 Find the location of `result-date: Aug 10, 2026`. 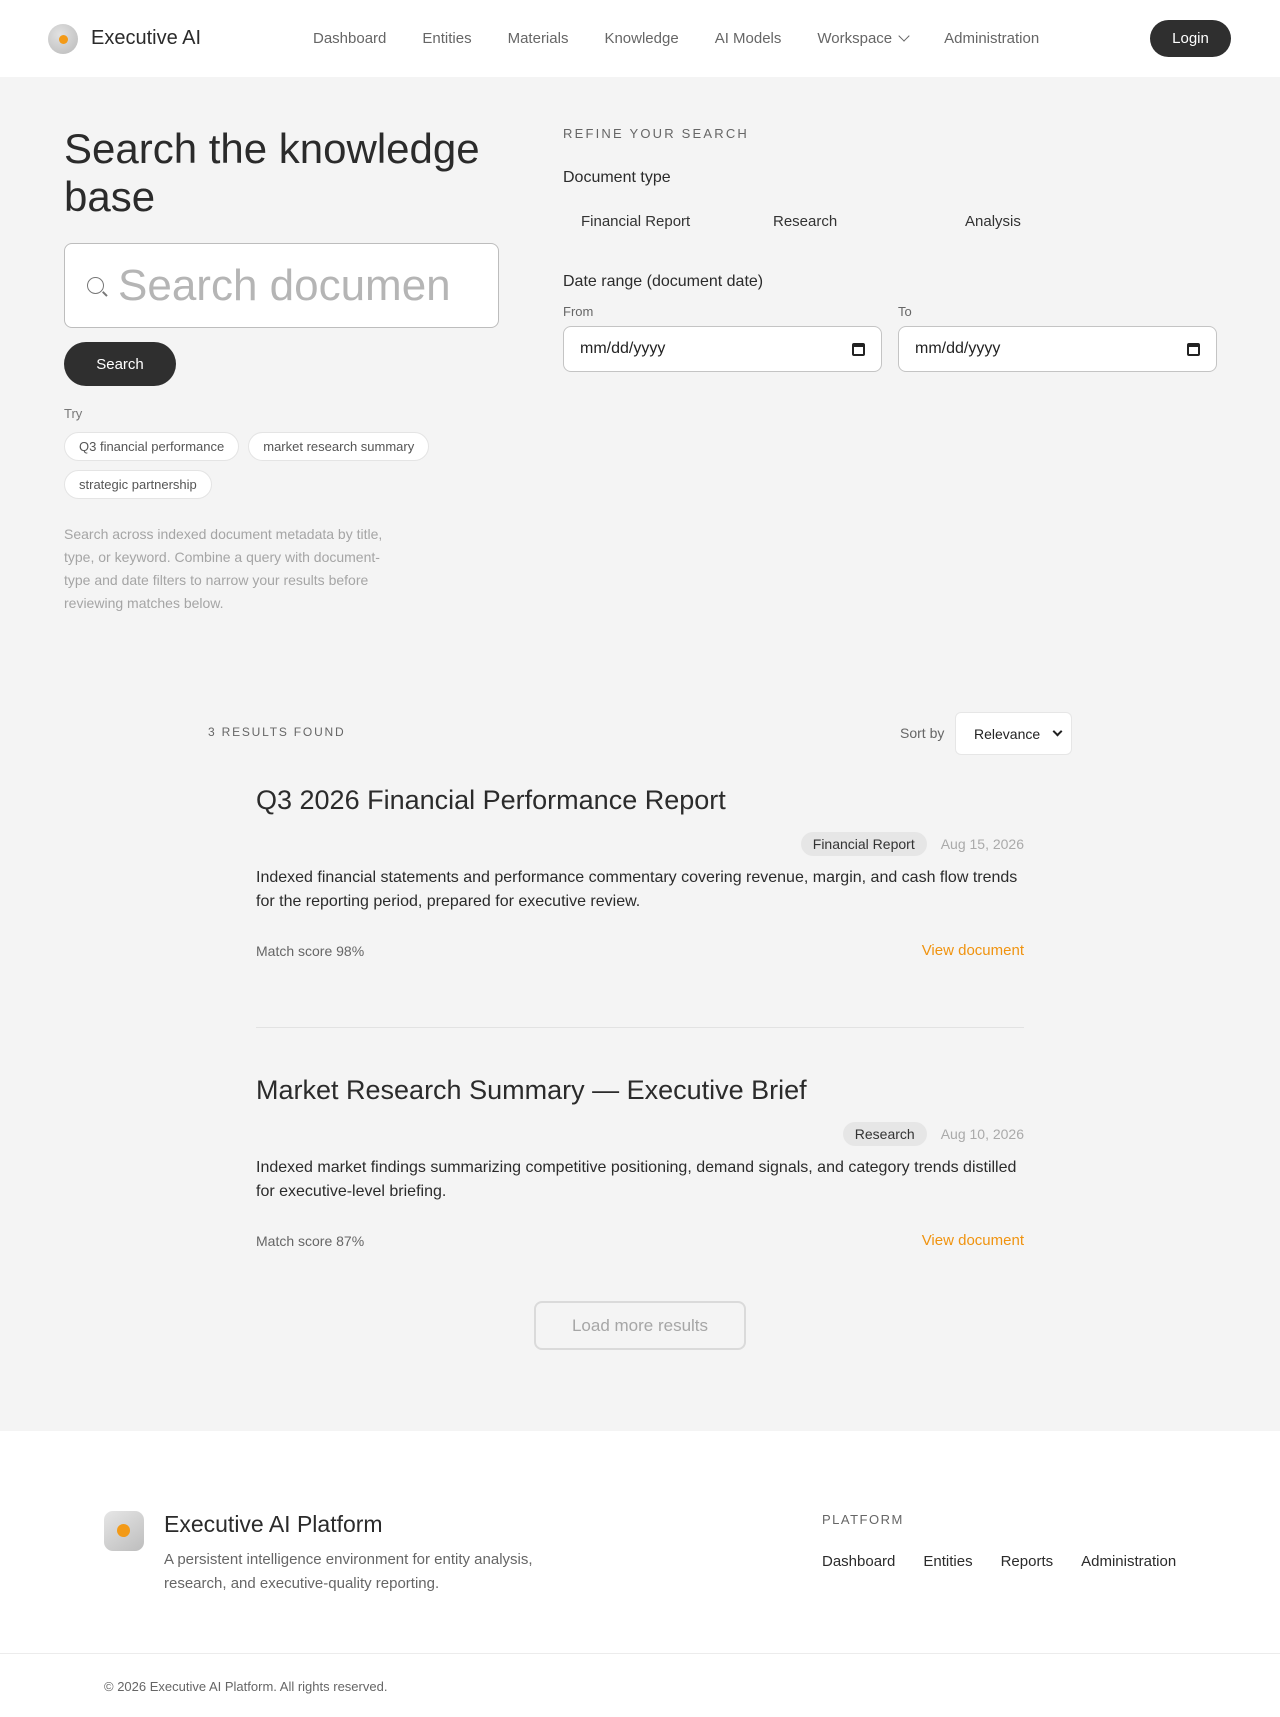

result-date: Aug 10, 2026 is located at coordinates (982, 1134).